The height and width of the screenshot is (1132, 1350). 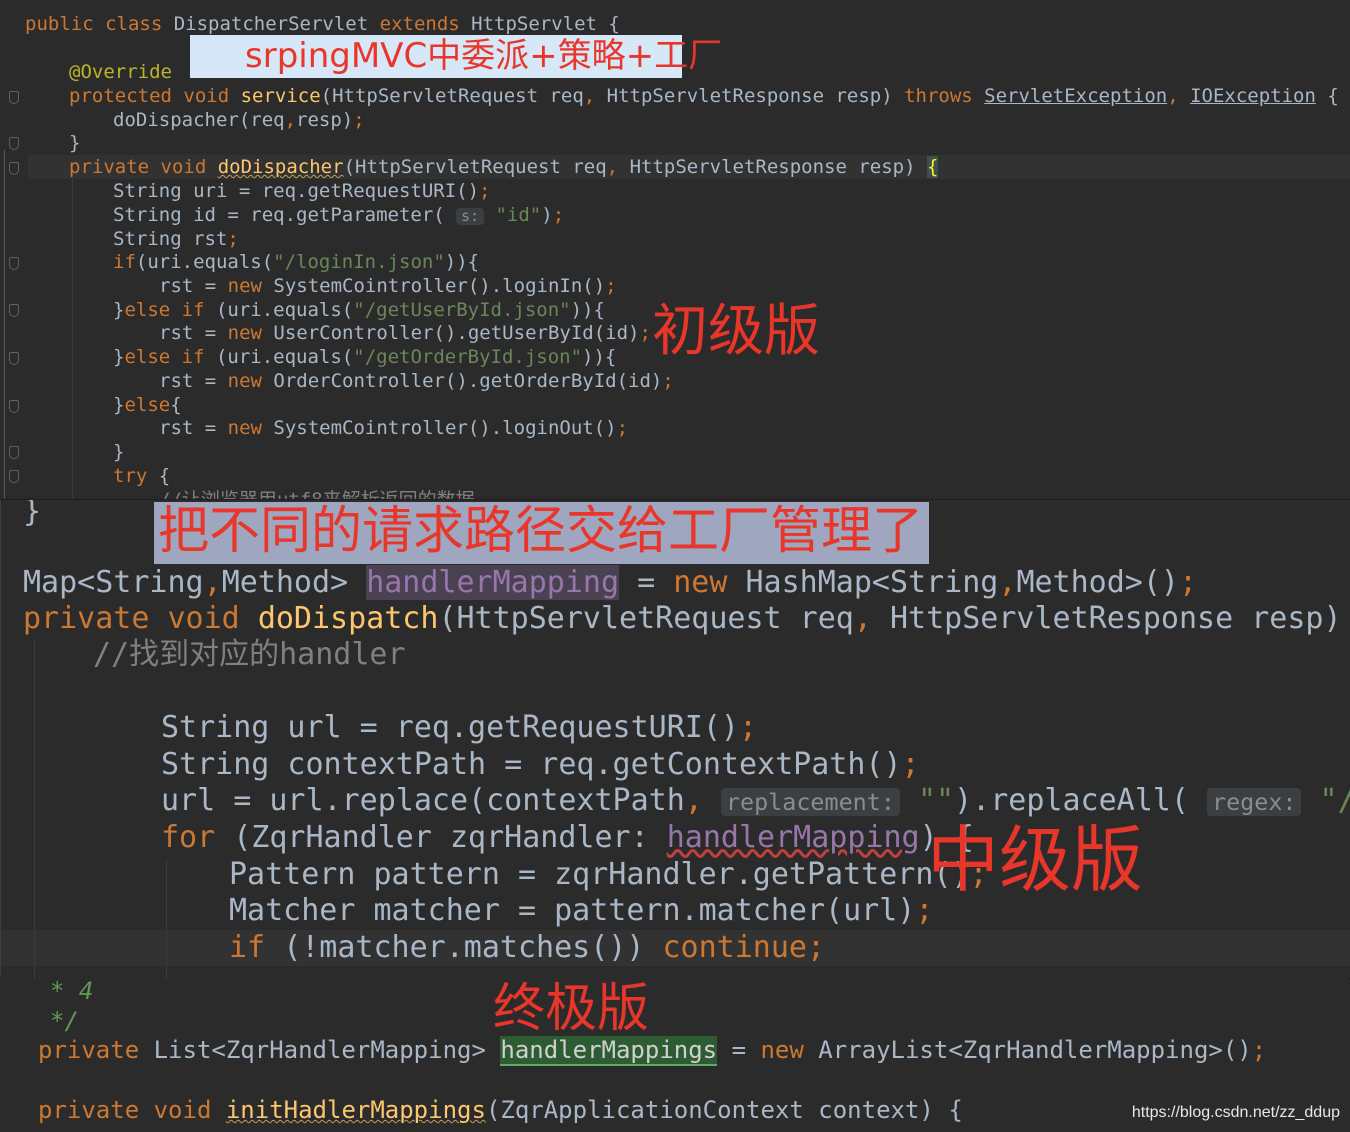 I want to click on intermediate-label: 中级版, so click(x=1035, y=860).